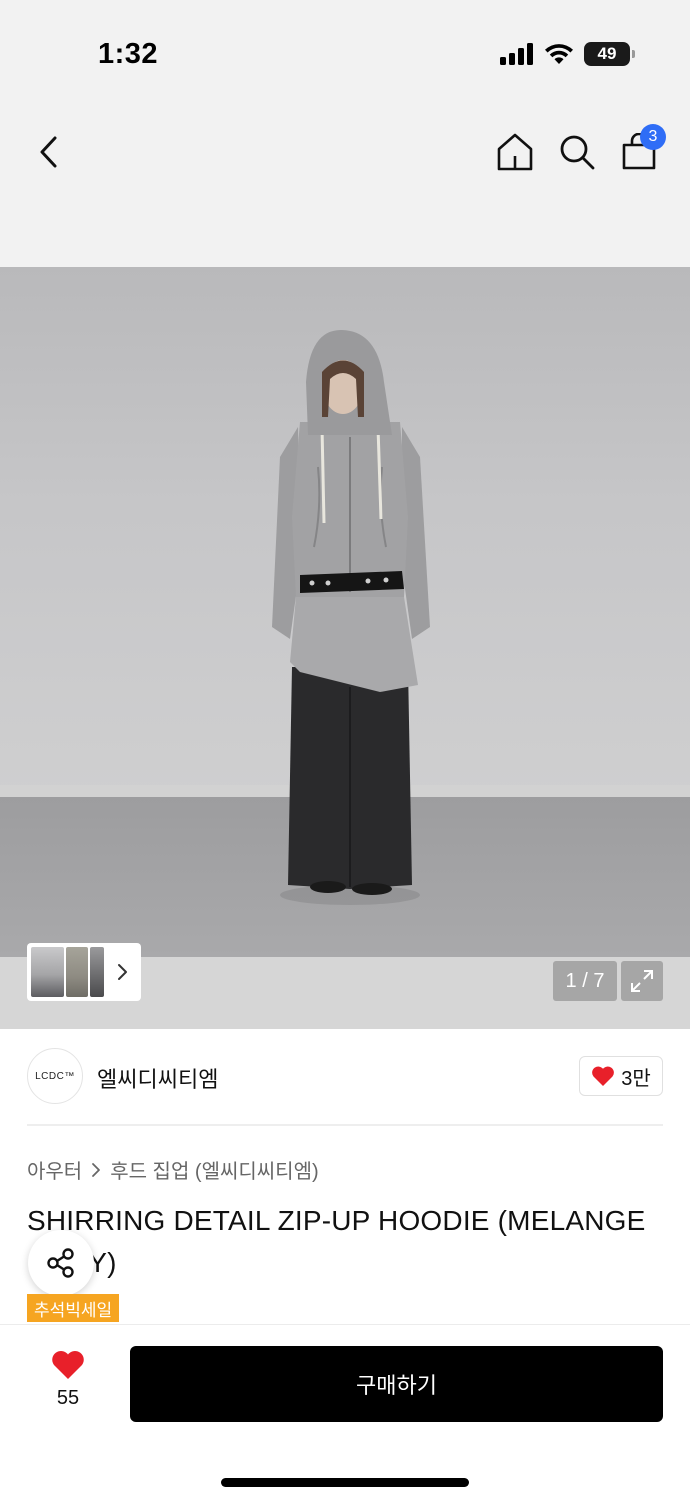  Describe the element at coordinates (214, 1169) in the screenshot. I see `breadcrumb-subcategory: 후드 집업 (엘씨디씨티엠)` at that location.